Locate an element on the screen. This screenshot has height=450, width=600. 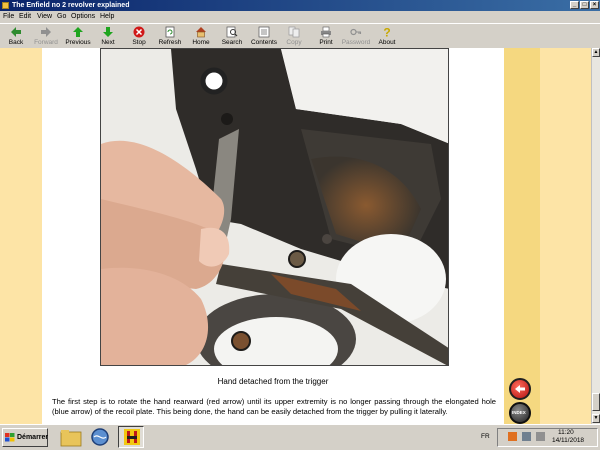
start-label: Démarrer is located at coordinates (33, 437).